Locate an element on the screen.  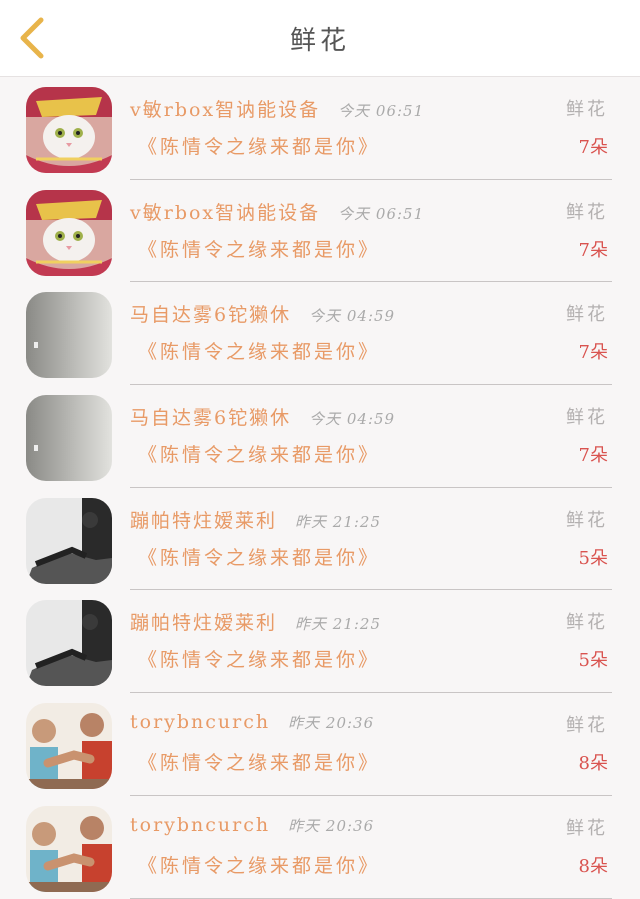
header-bar: 鲜花 is located at coordinates (320, 38).